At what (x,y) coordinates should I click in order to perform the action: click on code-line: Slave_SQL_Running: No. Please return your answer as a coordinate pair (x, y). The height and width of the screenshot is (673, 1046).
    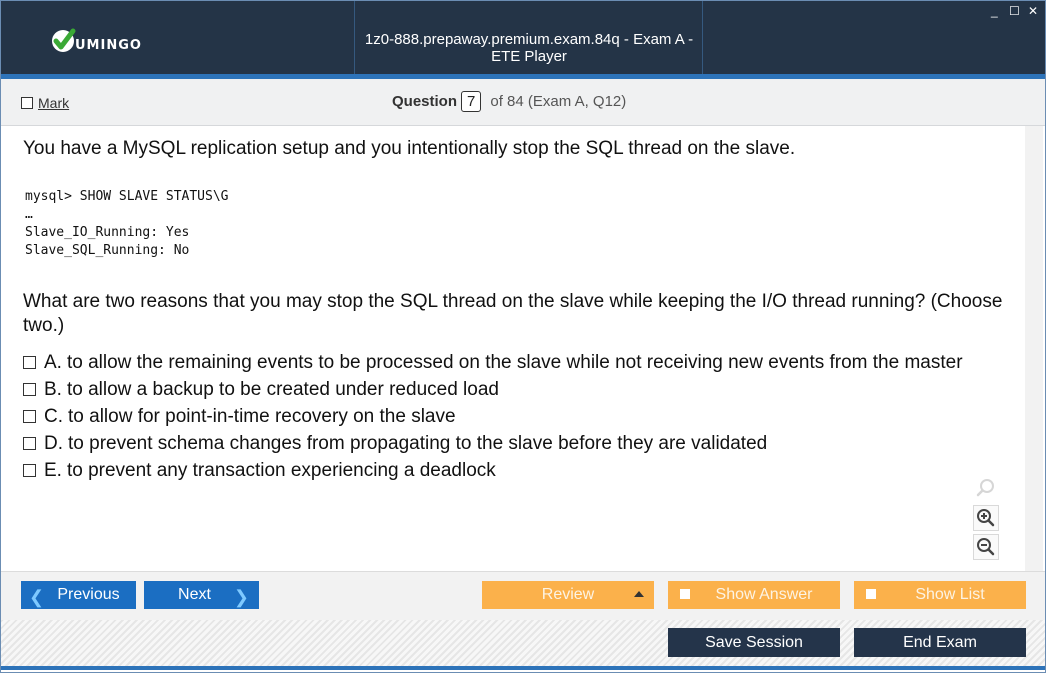
    Looking at the image, I should click on (107, 250).